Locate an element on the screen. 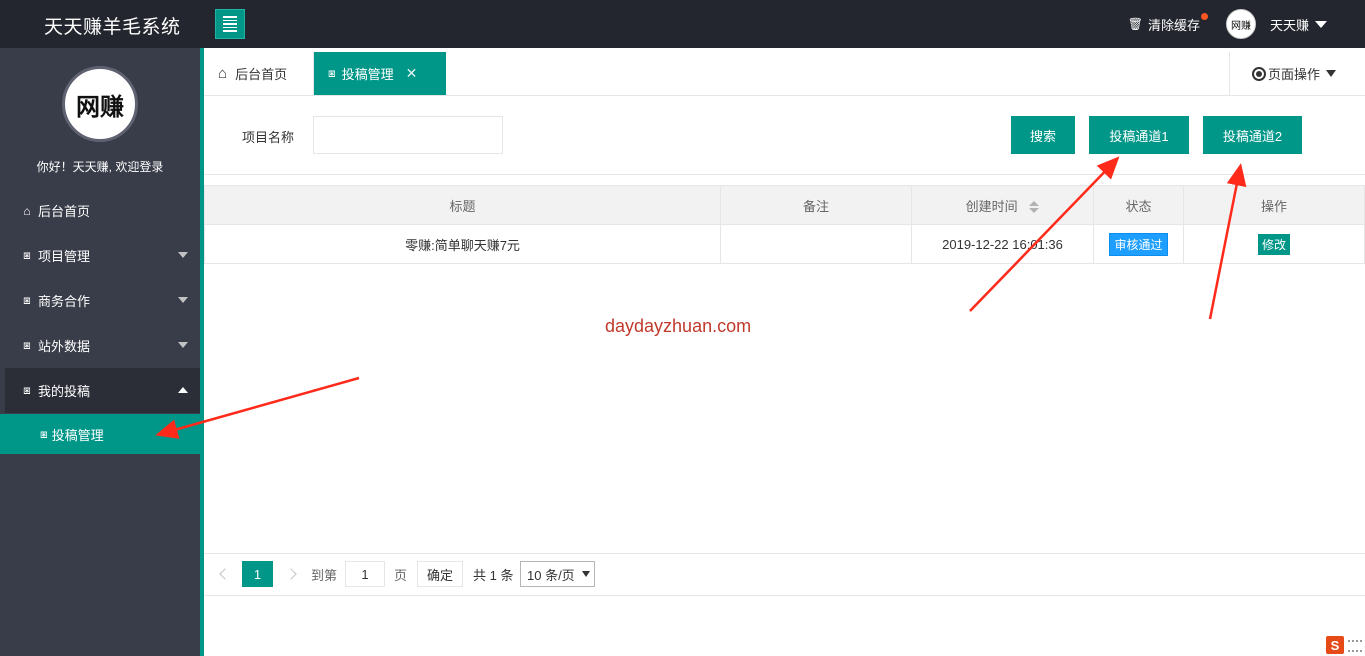 This screenshot has width=1365, height=656. page-operations-label: 页面操作 is located at coordinates (1294, 74).